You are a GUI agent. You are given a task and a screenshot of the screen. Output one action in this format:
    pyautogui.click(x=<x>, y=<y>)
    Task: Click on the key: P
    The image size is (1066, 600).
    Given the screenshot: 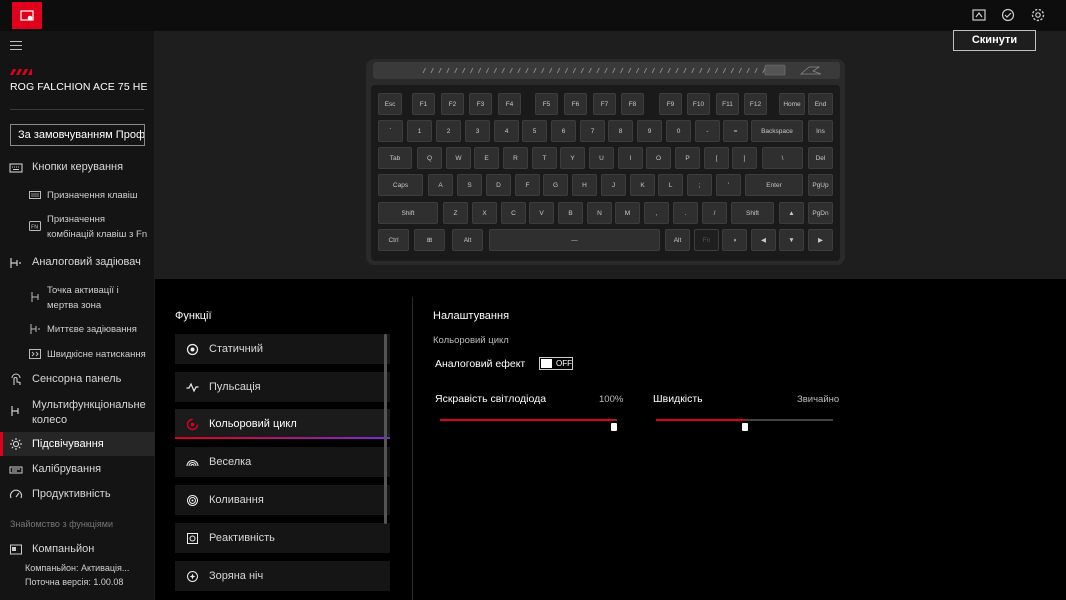 What is the action you would take?
    pyautogui.click(x=687, y=158)
    